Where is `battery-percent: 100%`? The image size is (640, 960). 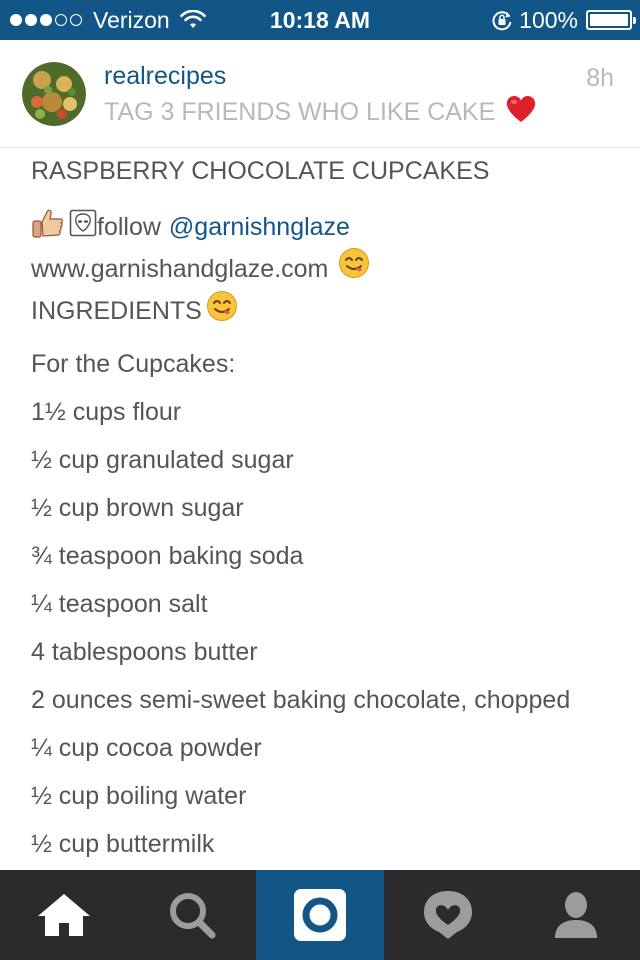 battery-percent: 100% is located at coordinates (548, 19).